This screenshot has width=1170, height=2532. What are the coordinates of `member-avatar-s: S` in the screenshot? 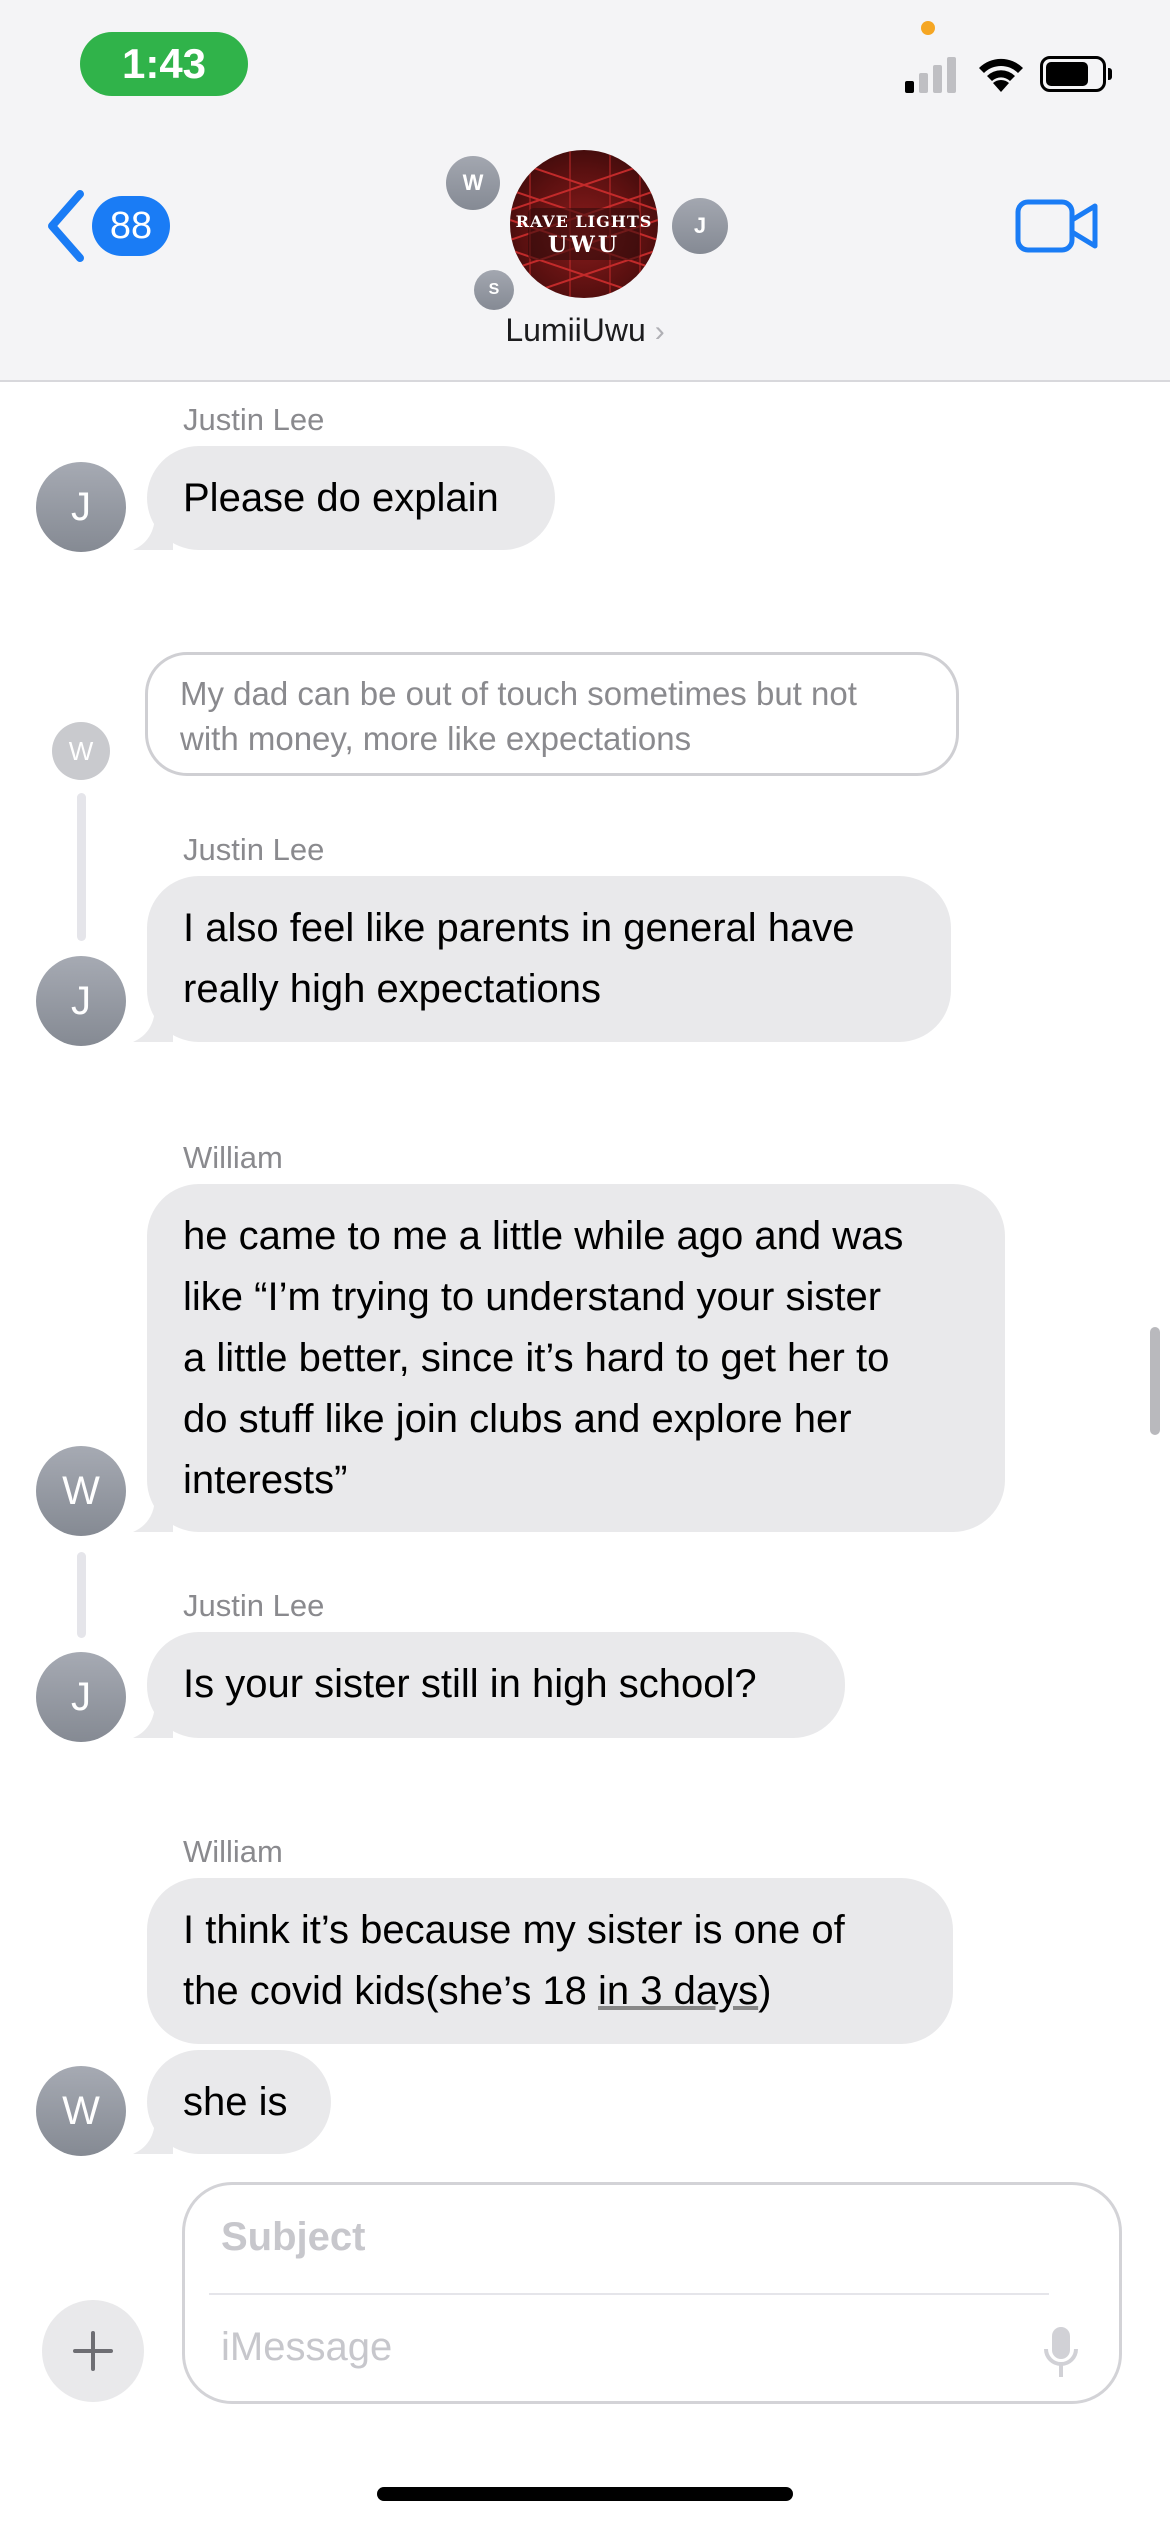 It's located at (494, 290).